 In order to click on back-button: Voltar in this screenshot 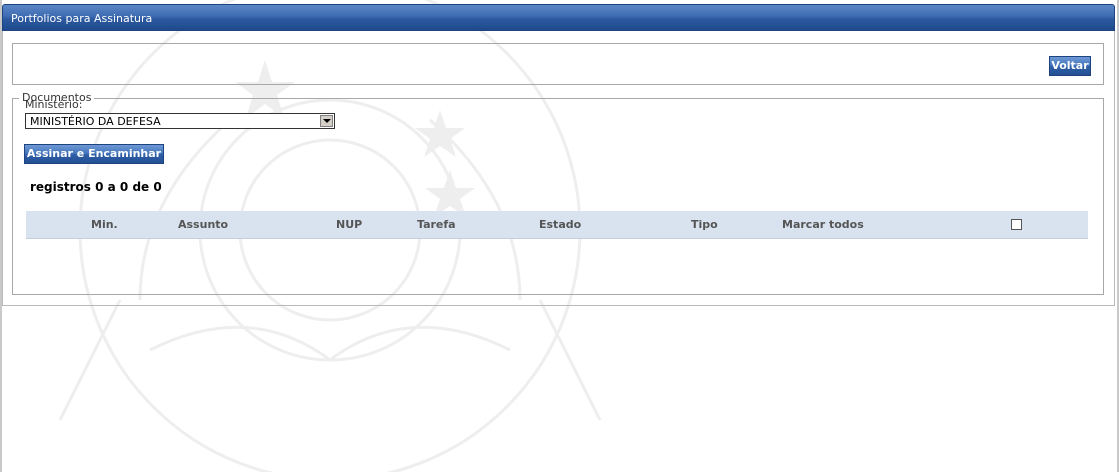, I will do `click(1070, 66)`.